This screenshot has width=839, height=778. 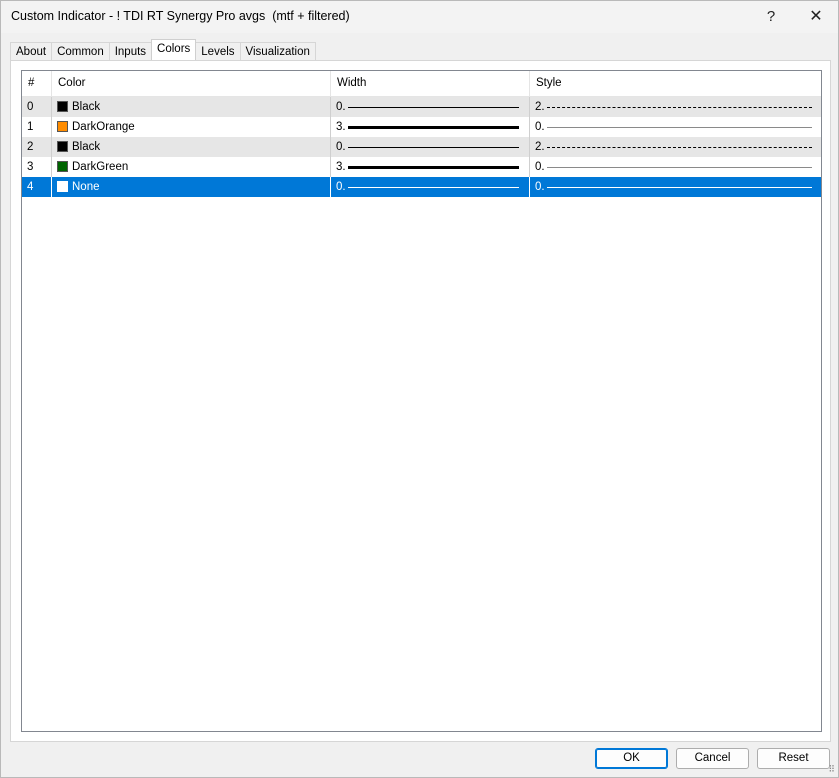 I want to click on close-icon: ✕, so click(x=816, y=16).